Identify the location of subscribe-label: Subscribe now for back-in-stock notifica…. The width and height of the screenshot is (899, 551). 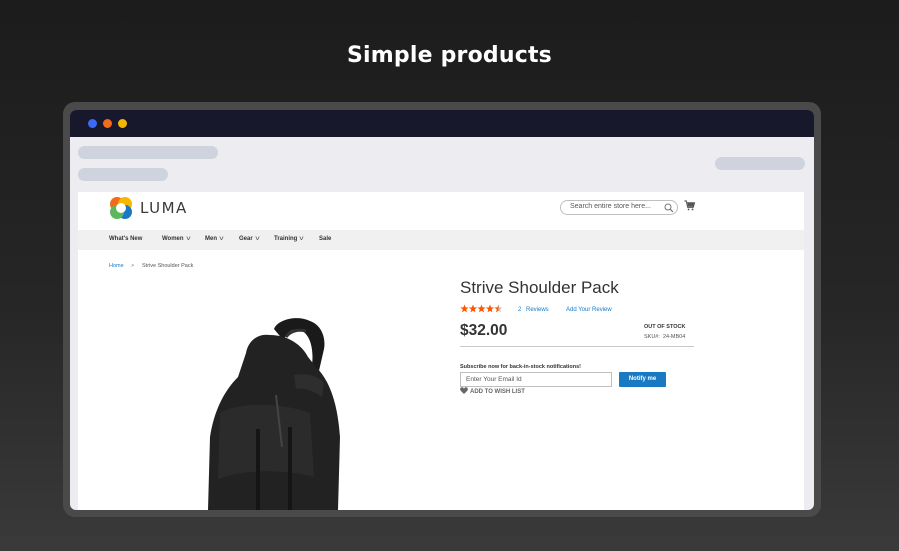
(521, 367).